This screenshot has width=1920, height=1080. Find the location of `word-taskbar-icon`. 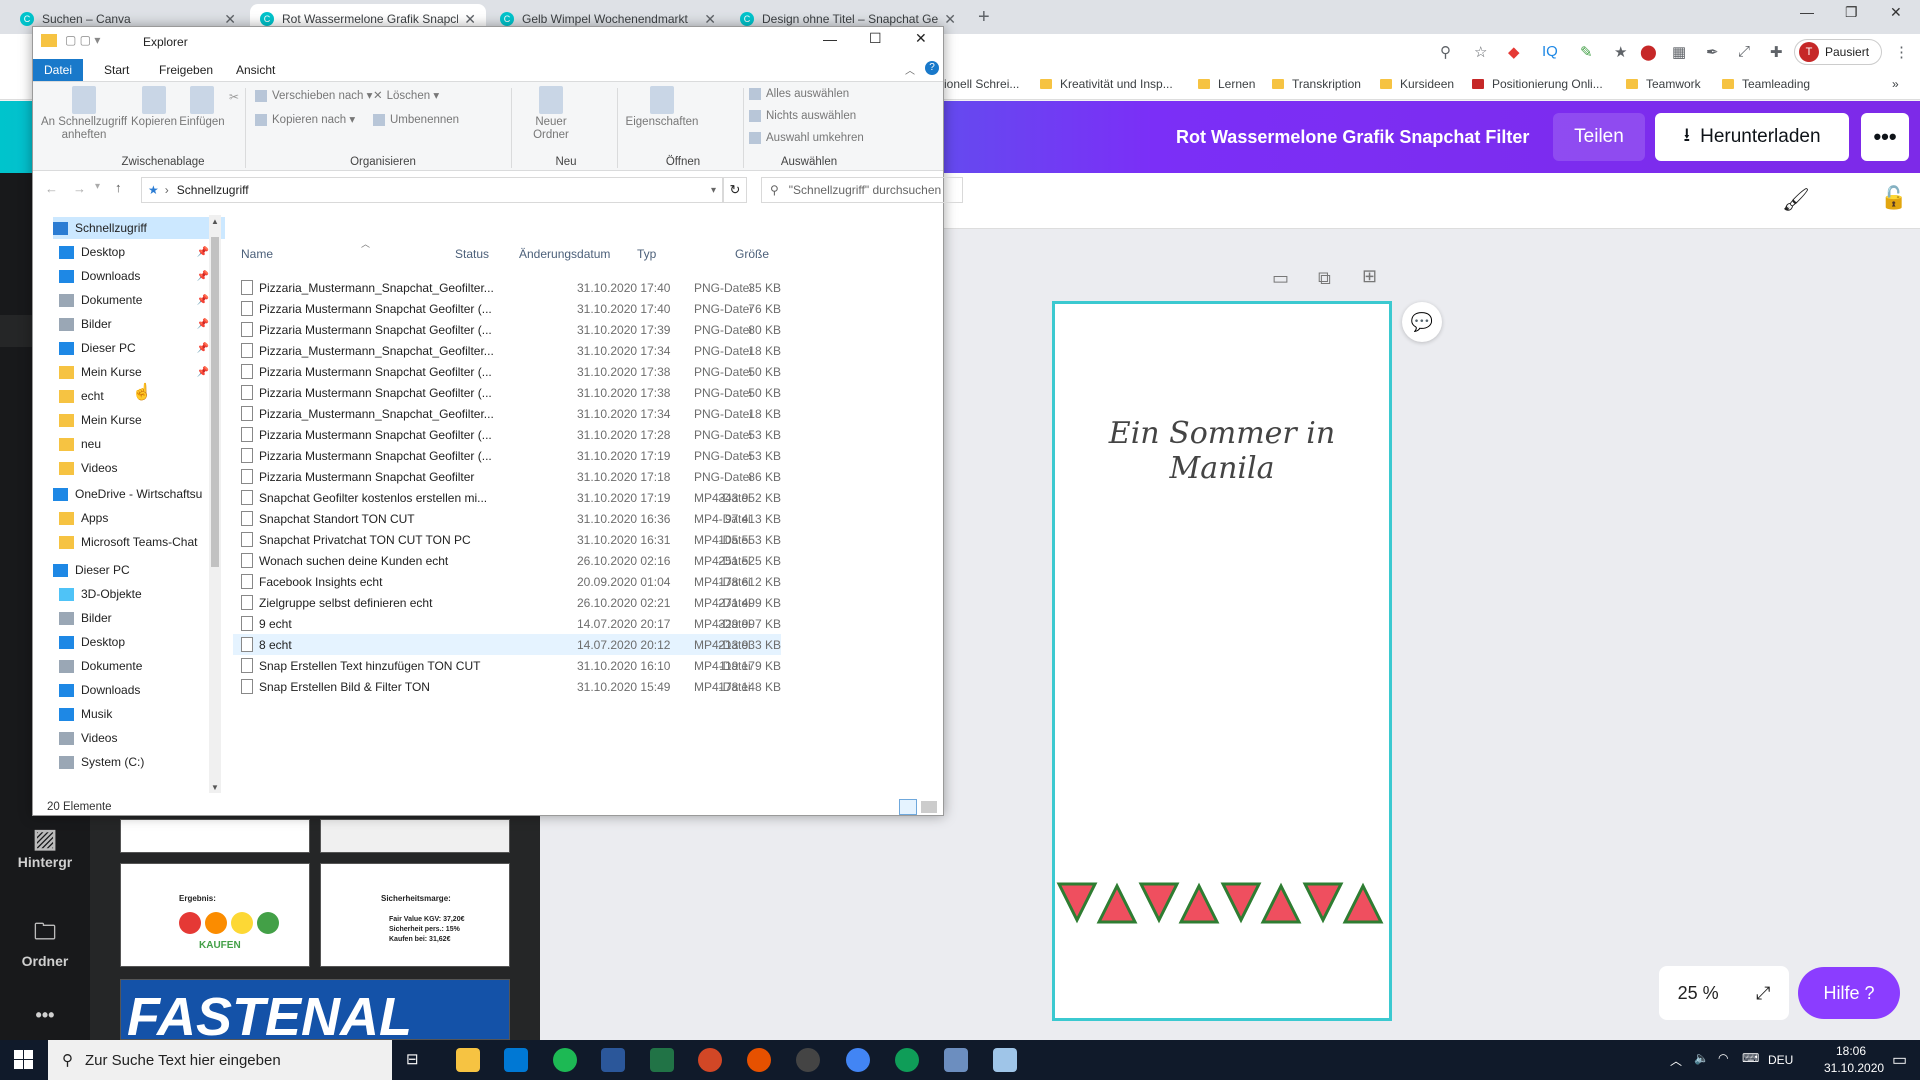

word-taskbar-icon is located at coordinates (613, 1060).